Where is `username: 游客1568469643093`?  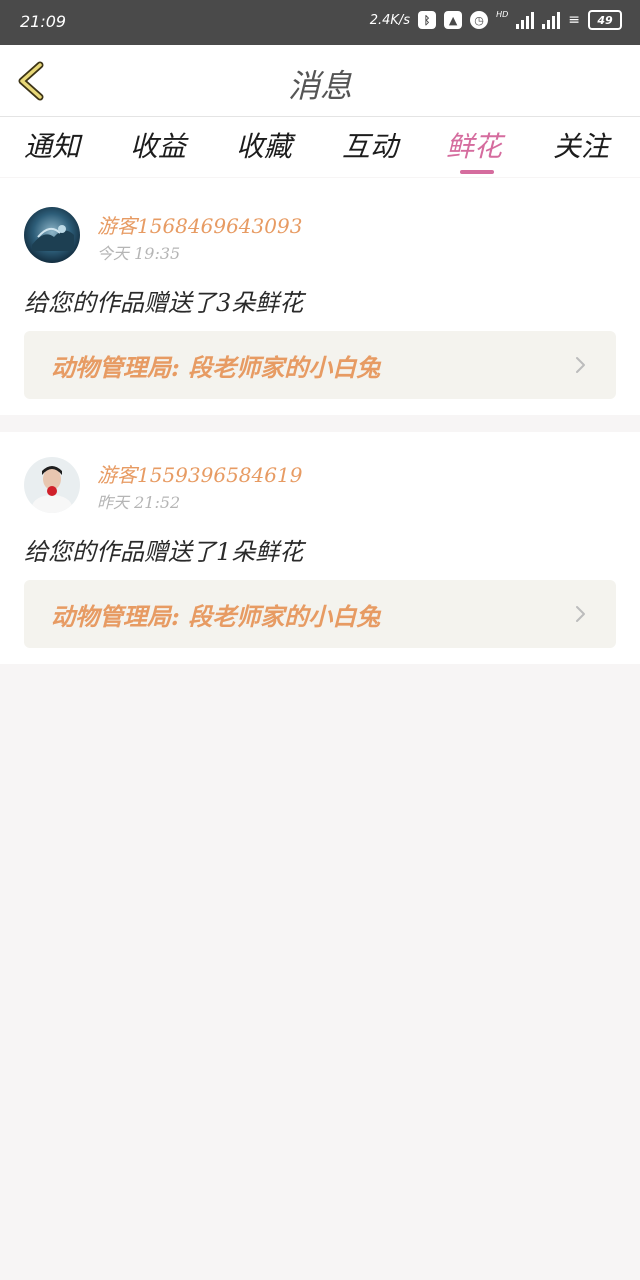 username: 游客1568469643093 is located at coordinates (199, 224).